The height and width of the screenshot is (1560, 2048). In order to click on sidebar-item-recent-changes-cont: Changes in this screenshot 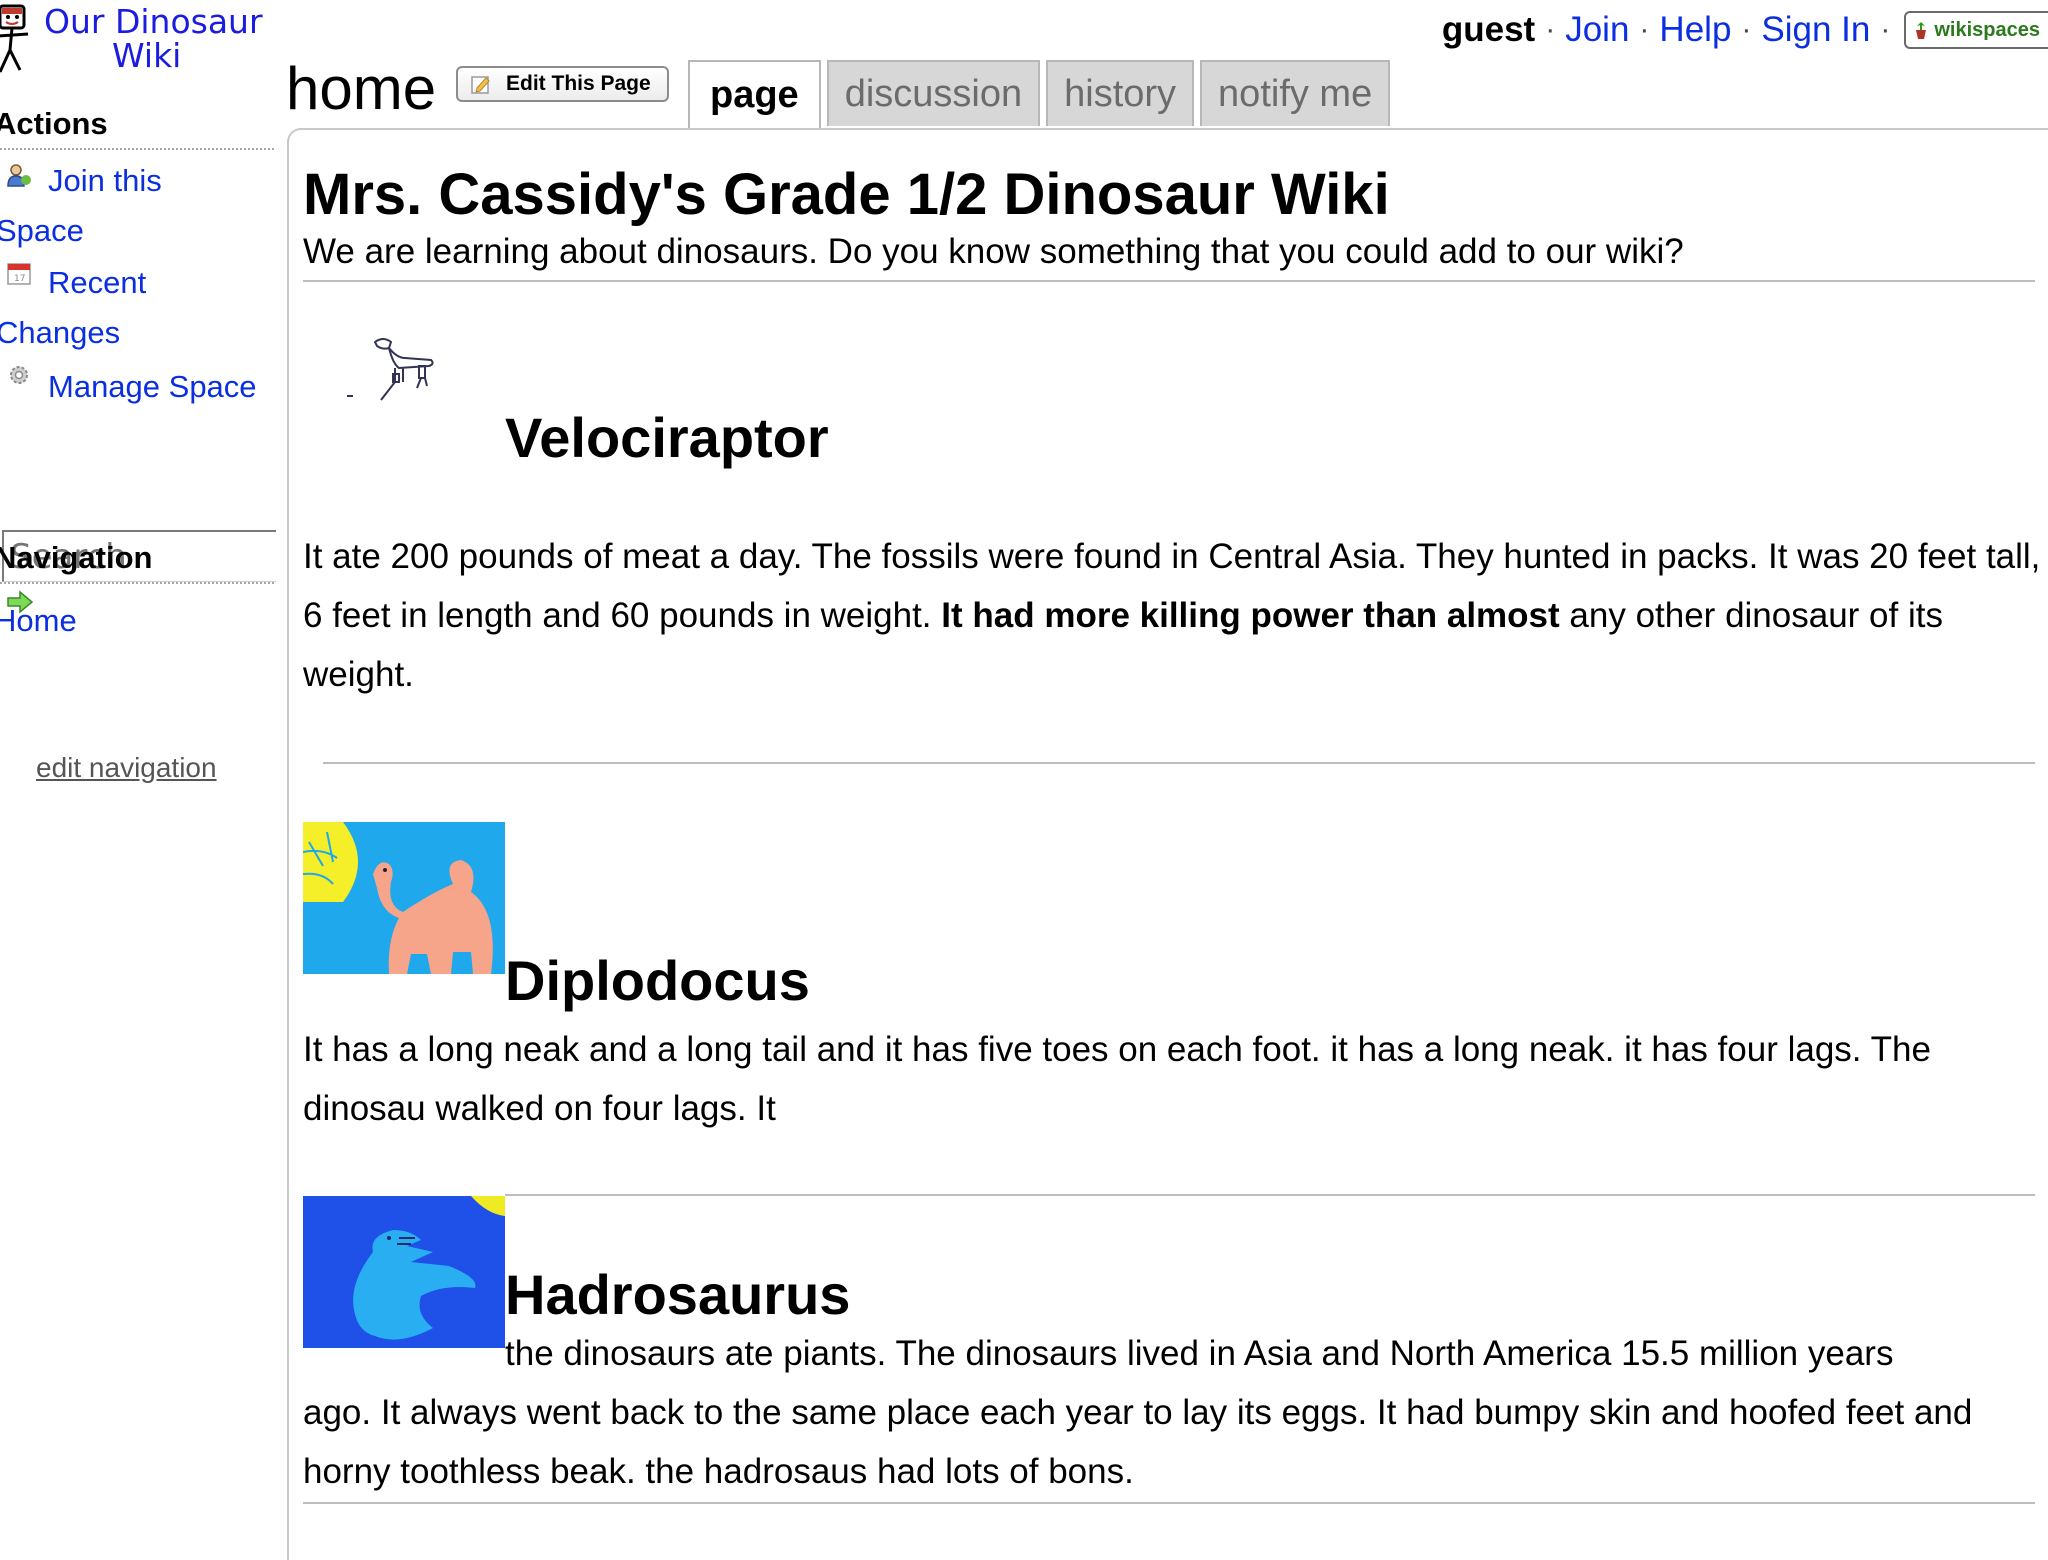, I will do `click(60, 333)`.